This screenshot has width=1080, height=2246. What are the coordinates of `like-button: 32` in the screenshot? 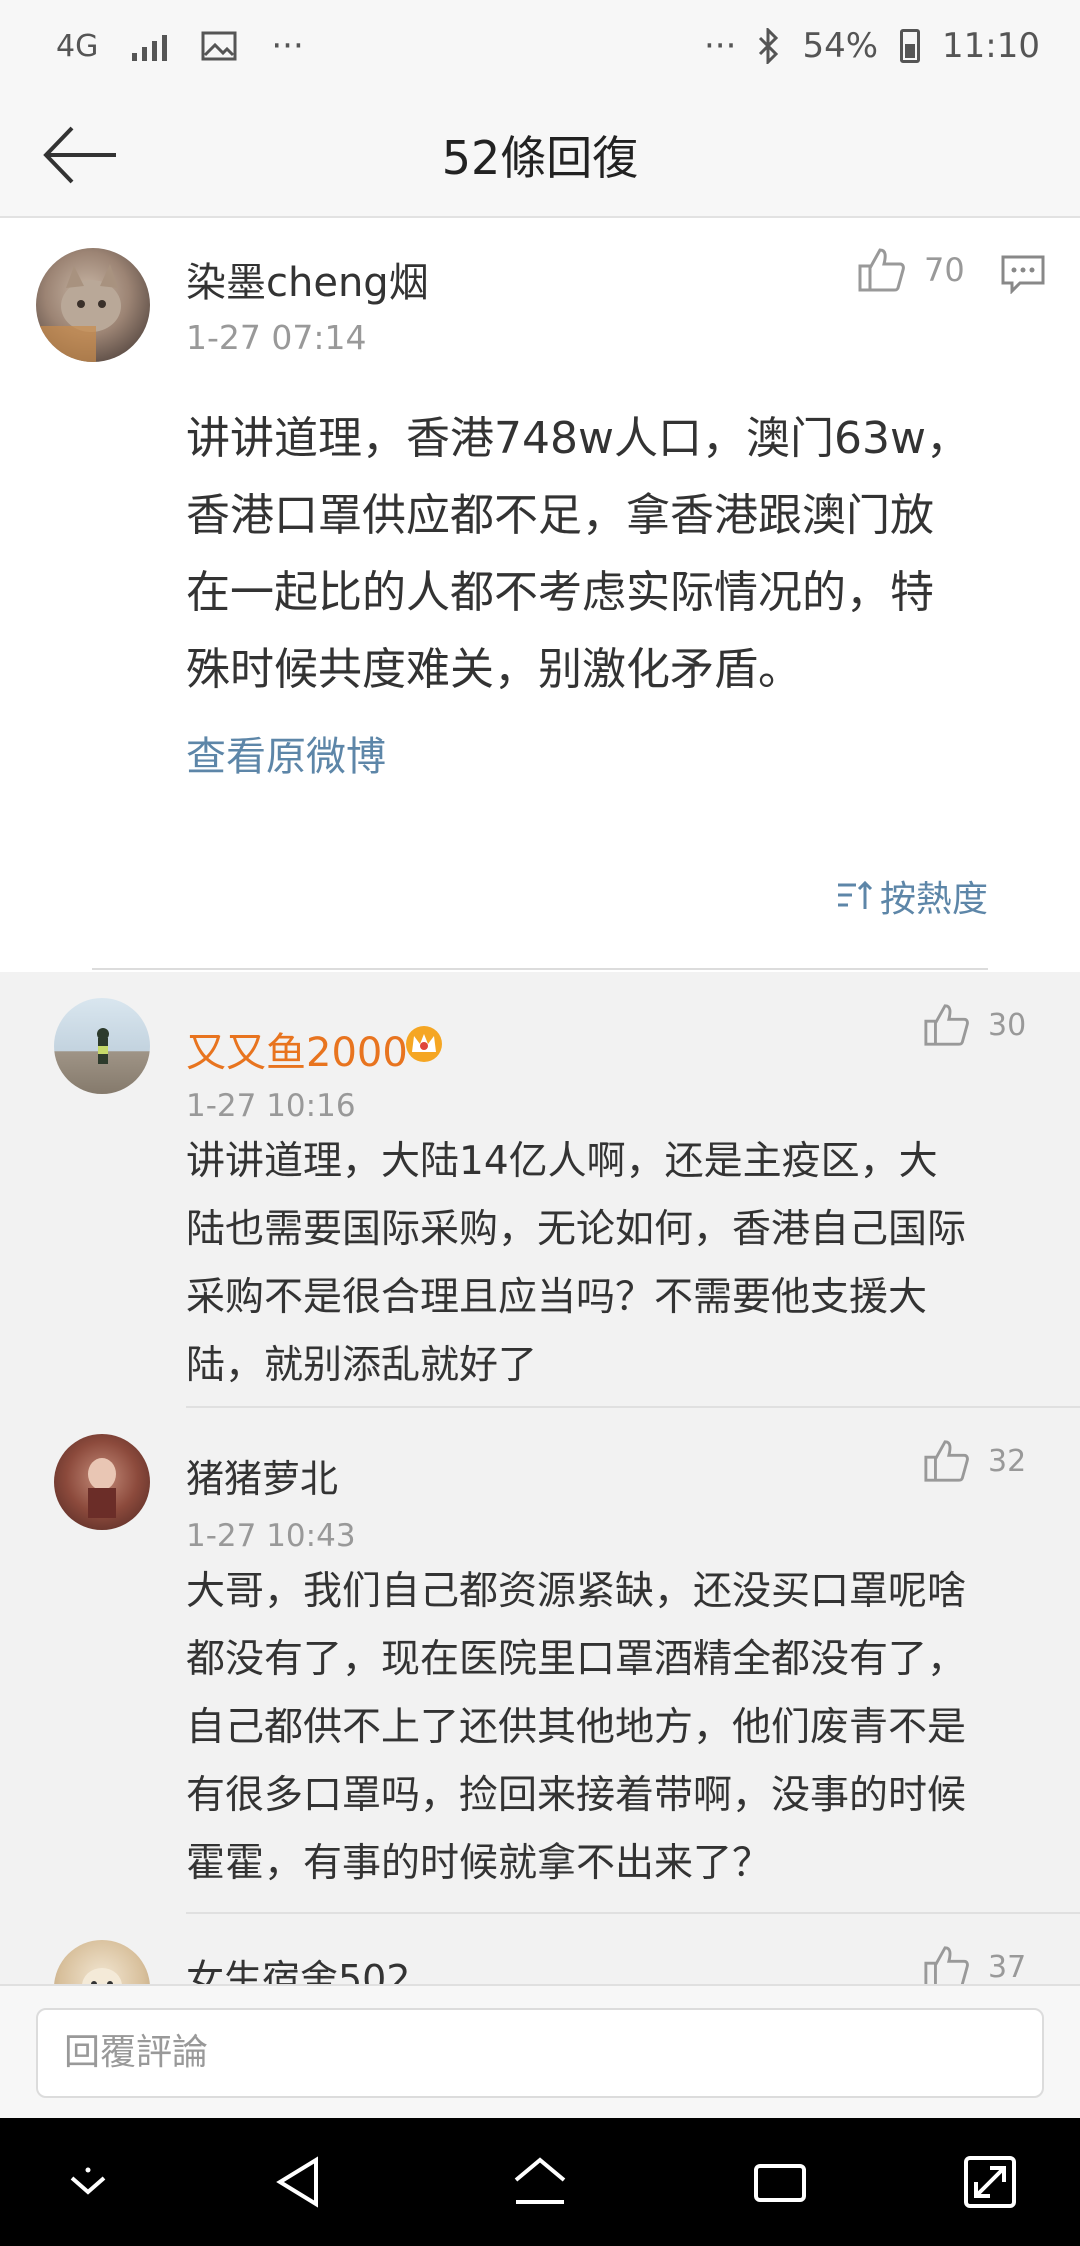 It's located at (974, 1461).